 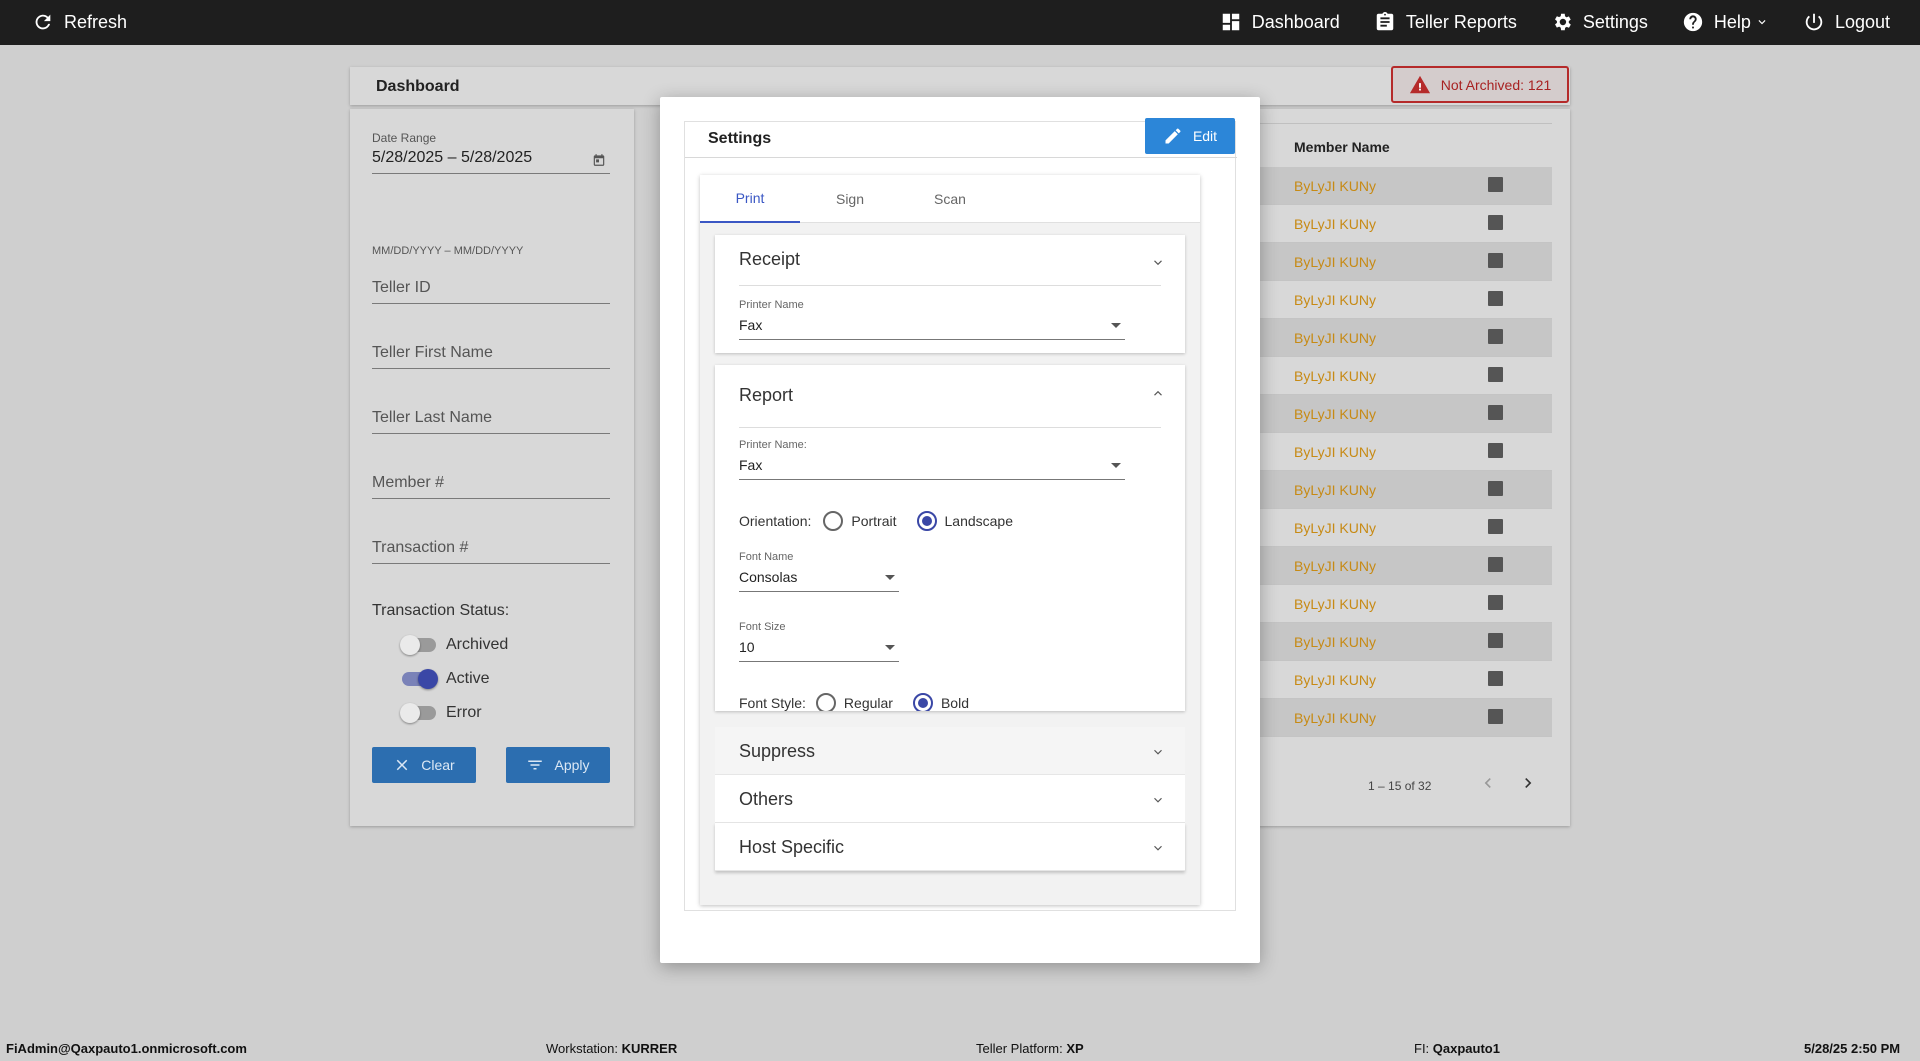 What do you see at coordinates (1158, 752) in the screenshot?
I see `chevron-down-icon` at bounding box center [1158, 752].